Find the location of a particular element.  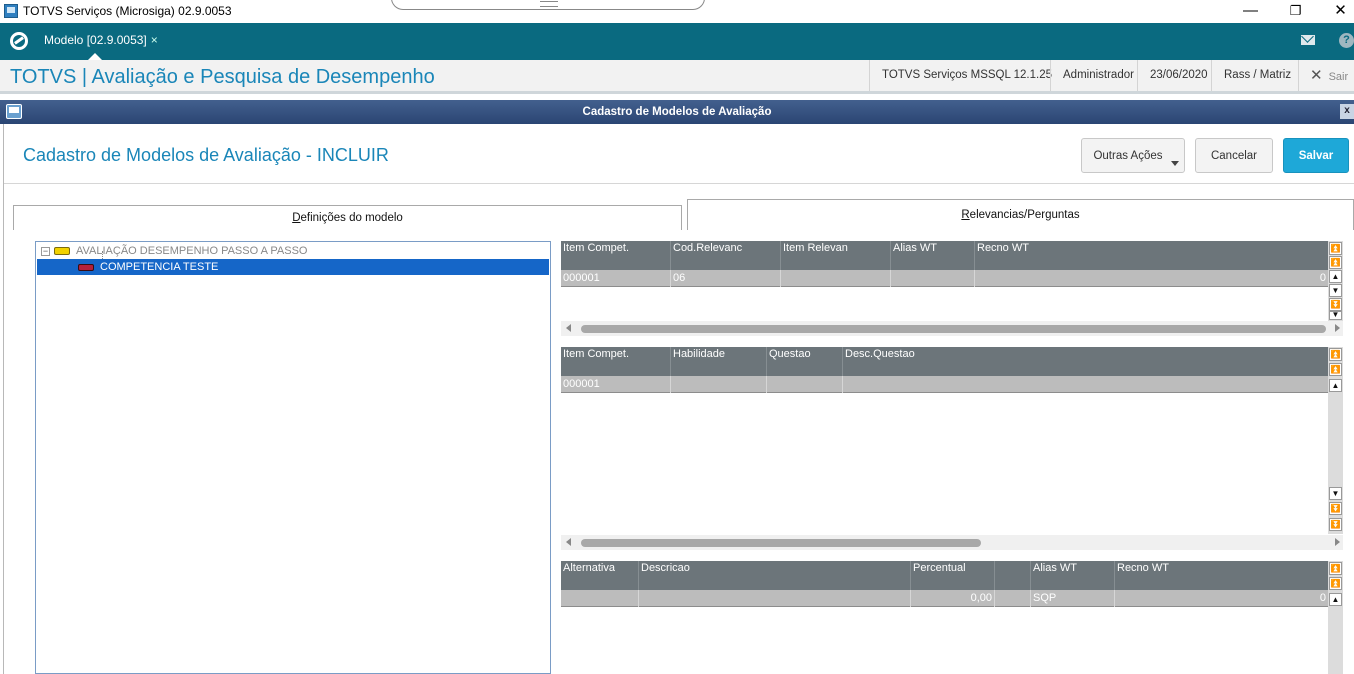

grid2-horizontal-scrollbar is located at coordinates (952, 542).